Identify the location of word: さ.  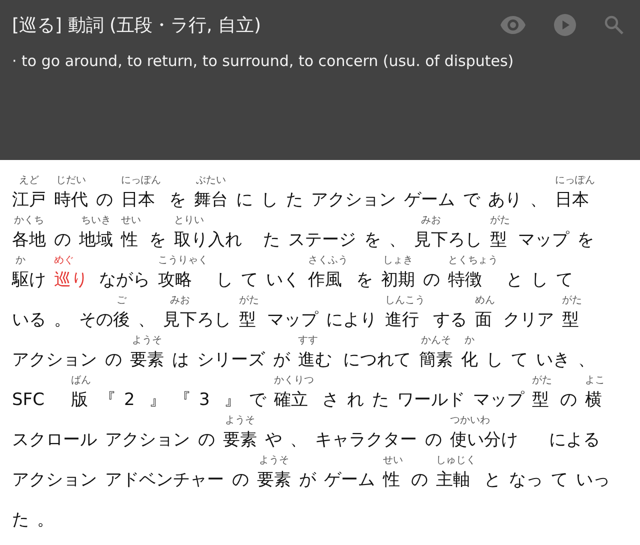
(330, 400).